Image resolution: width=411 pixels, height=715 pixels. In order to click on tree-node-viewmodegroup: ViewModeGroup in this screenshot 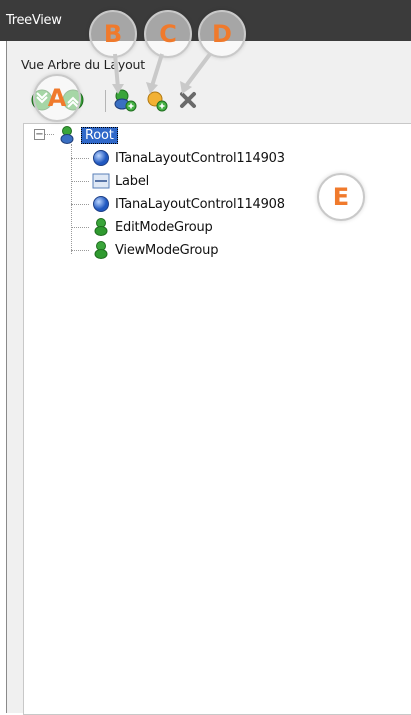, I will do `click(155, 250)`.